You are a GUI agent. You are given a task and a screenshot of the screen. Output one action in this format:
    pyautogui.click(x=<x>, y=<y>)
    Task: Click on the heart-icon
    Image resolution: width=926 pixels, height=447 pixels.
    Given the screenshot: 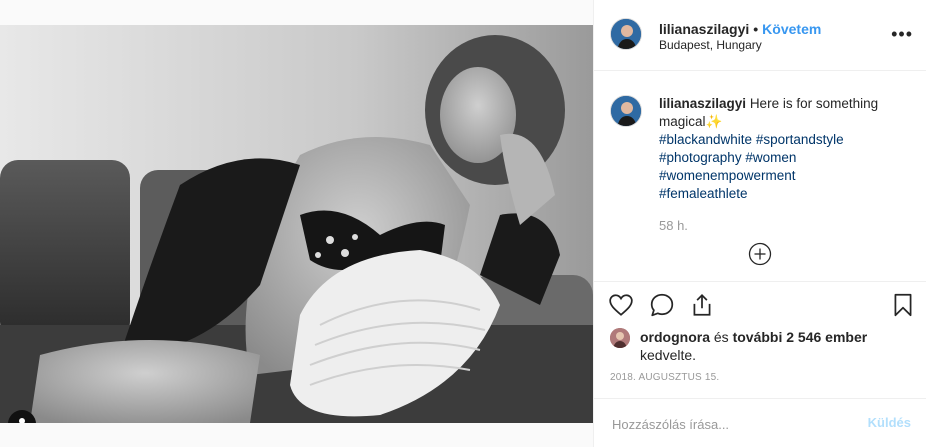 What is the action you would take?
    pyautogui.click(x=621, y=305)
    